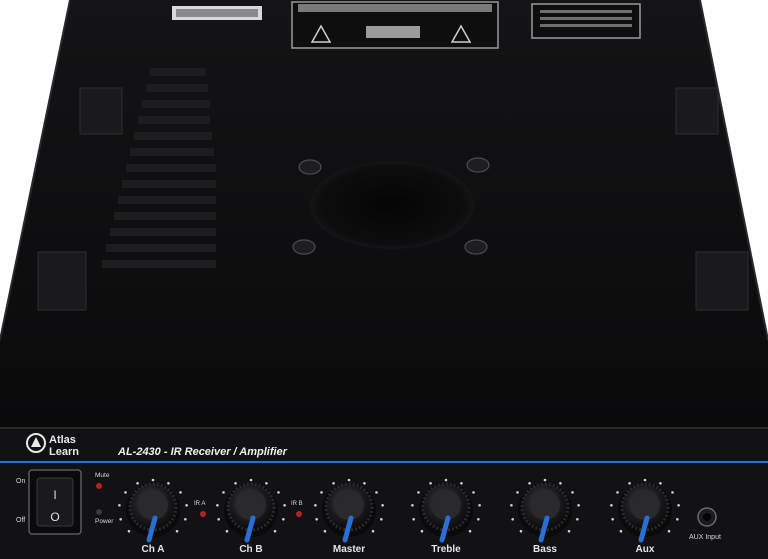 Image resolution: width=768 pixels, height=559 pixels. What do you see at coordinates (217, 13) in the screenshot?
I see `top-sticker-left` at bounding box center [217, 13].